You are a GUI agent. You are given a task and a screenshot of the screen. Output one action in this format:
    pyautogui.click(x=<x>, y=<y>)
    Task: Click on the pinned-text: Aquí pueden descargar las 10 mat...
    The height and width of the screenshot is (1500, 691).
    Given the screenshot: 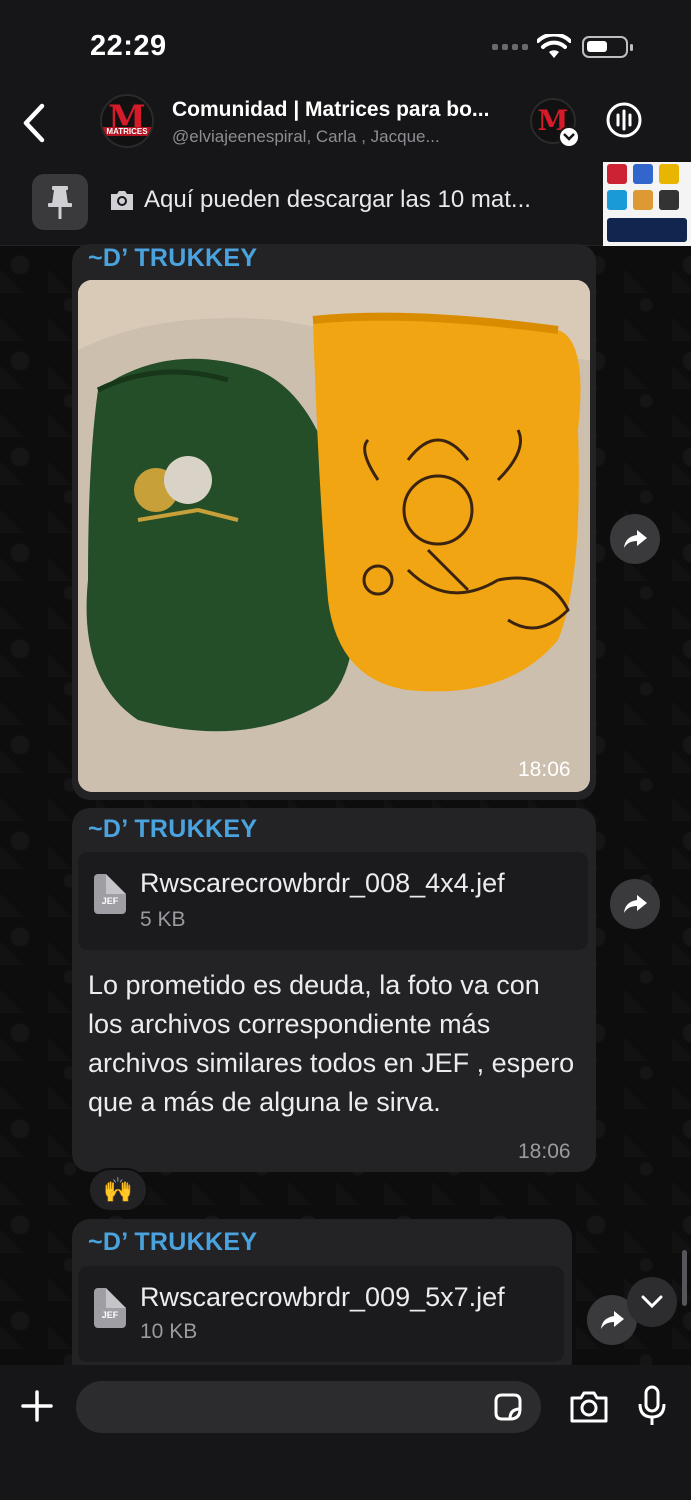 What is the action you would take?
    pyautogui.click(x=337, y=199)
    